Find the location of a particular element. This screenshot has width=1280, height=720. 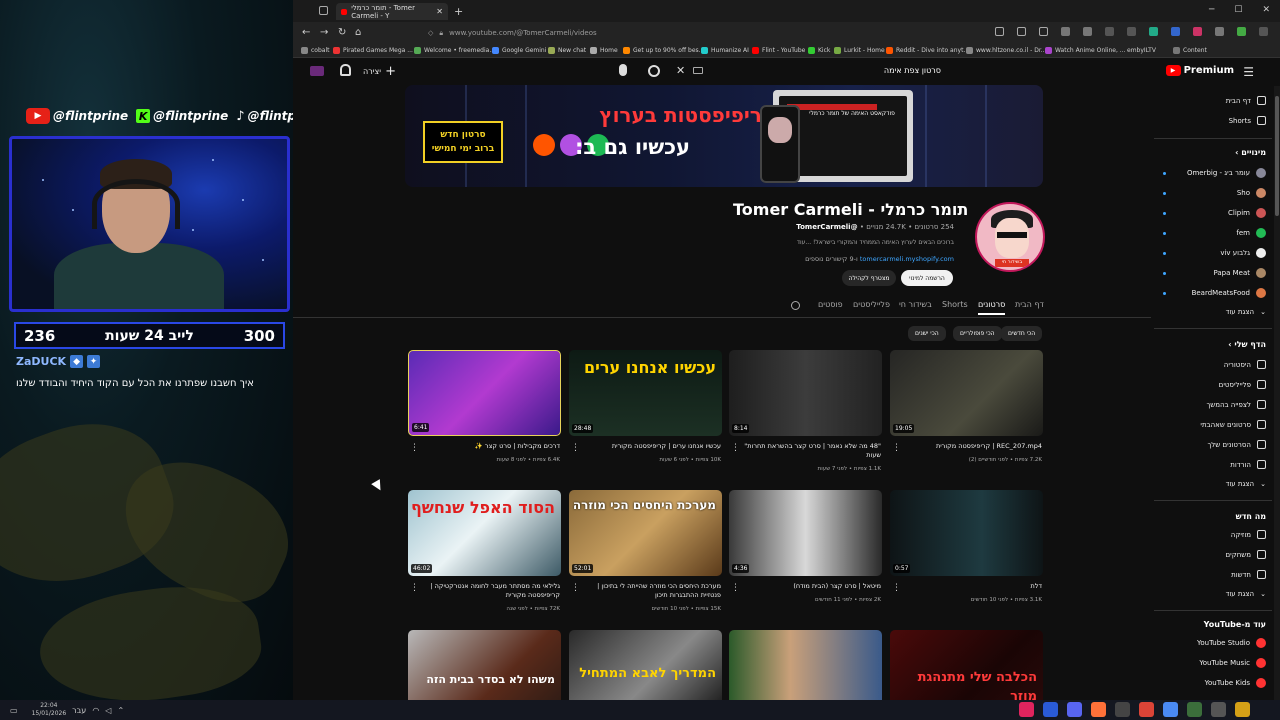

video-thumbnail: הכלבה שלי מתנהגת מוזר is located at coordinates (966, 665).